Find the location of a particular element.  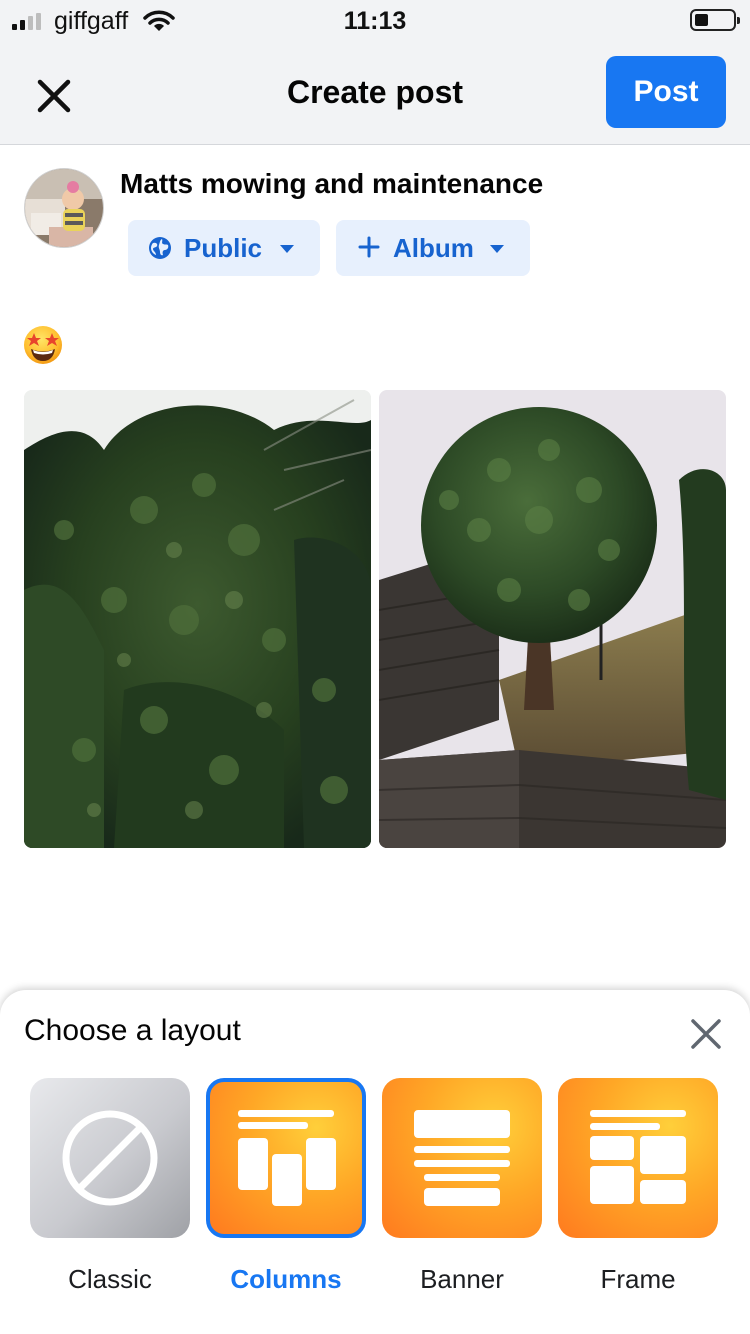

layout-label-classic: Classic is located at coordinates (110, 1279).